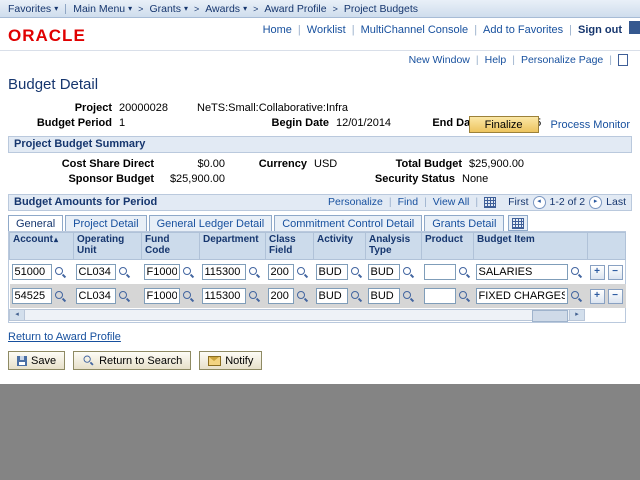 The width and height of the screenshot is (640, 480). What do you see at coordinates (231, 360) in the screenshot?
I see `notify-button: Notify` at bounding box center [231, 360].